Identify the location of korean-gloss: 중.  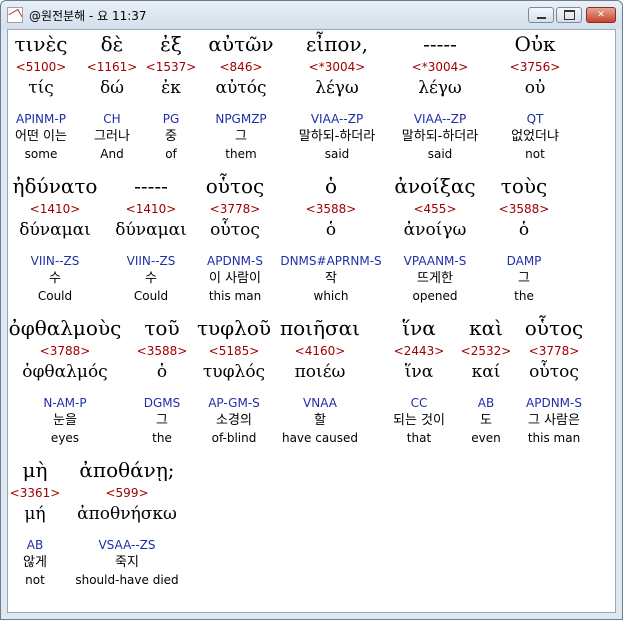
(171, 136).